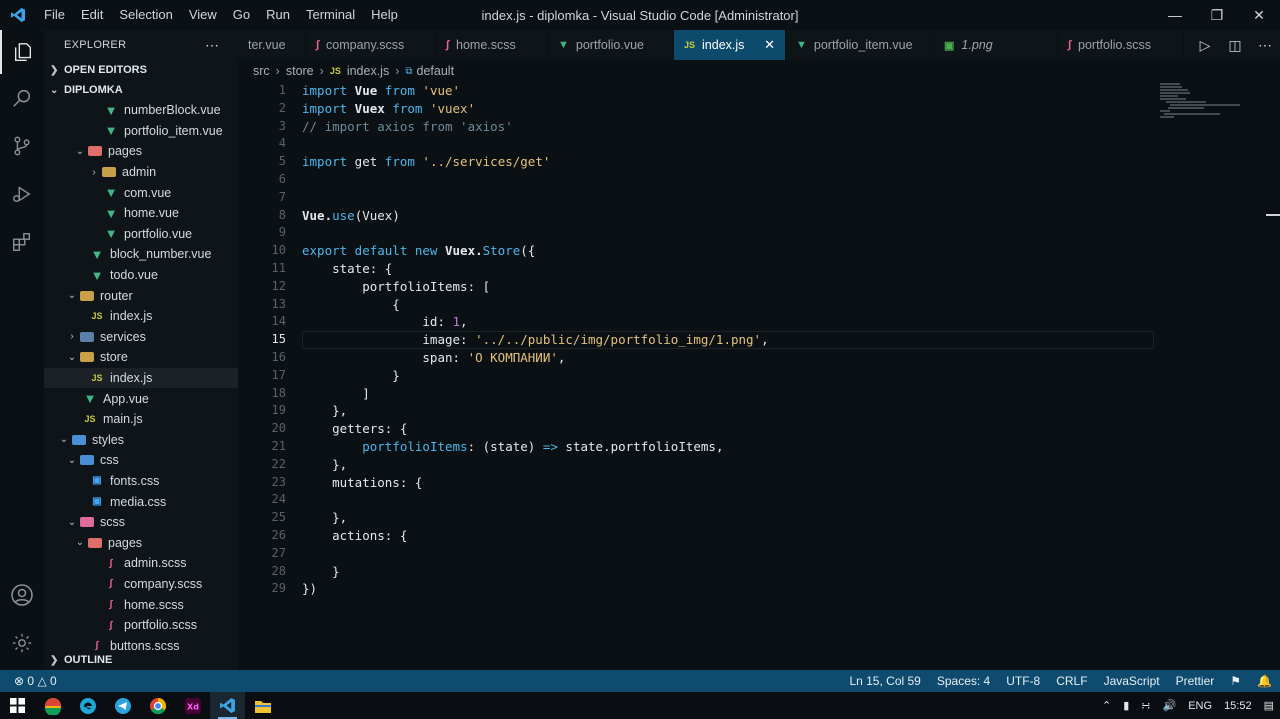 The image size is (1280, 719). What do you see at coordinates (141, 172) in the screenshot?
I see `tree-item: › admin` at bounding box center [141, 172].